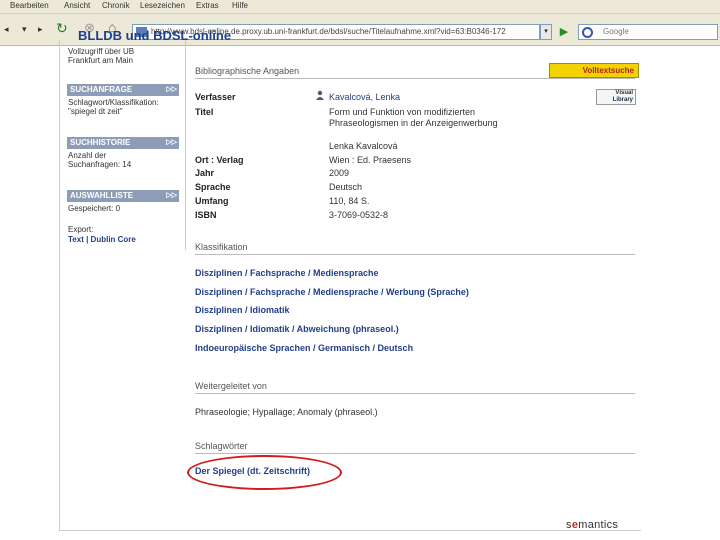 Image resolution: width=720 pixels, height=540 pixels. What do you see at coordinates (123, 239) in the screenshot?
I see `export-links: Text | Dublin Core` at bounding box center [123, 239].